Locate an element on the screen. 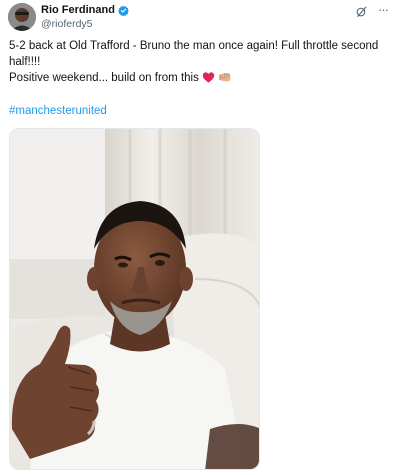 Image resolution: width=400 pixels, height=475 pixels. hashtag-link: #manchesterunited is located at coordinates (58, 111).